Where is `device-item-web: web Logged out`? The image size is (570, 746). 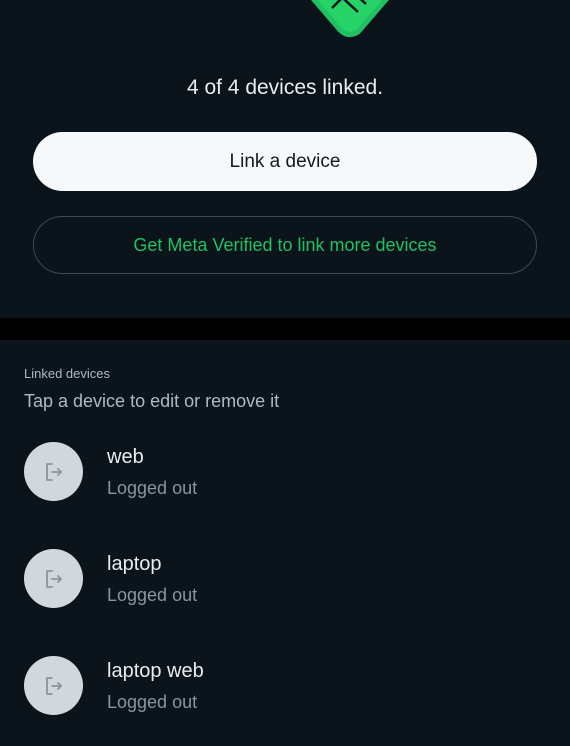 device-item-web: web Logged out is located at coordinates (285, 487).